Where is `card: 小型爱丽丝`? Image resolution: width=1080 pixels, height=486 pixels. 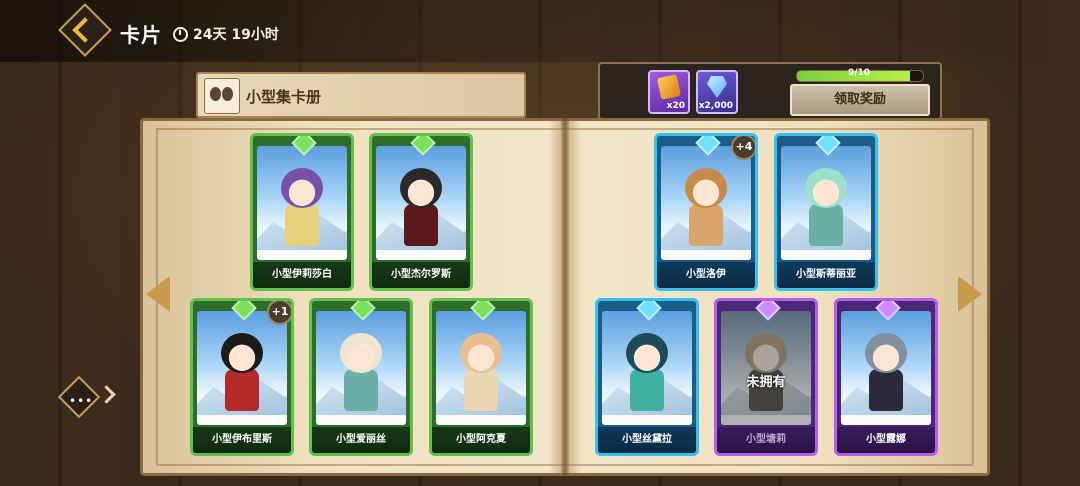
card: 小型爱丽丝 is located at coordinates (361, 377).